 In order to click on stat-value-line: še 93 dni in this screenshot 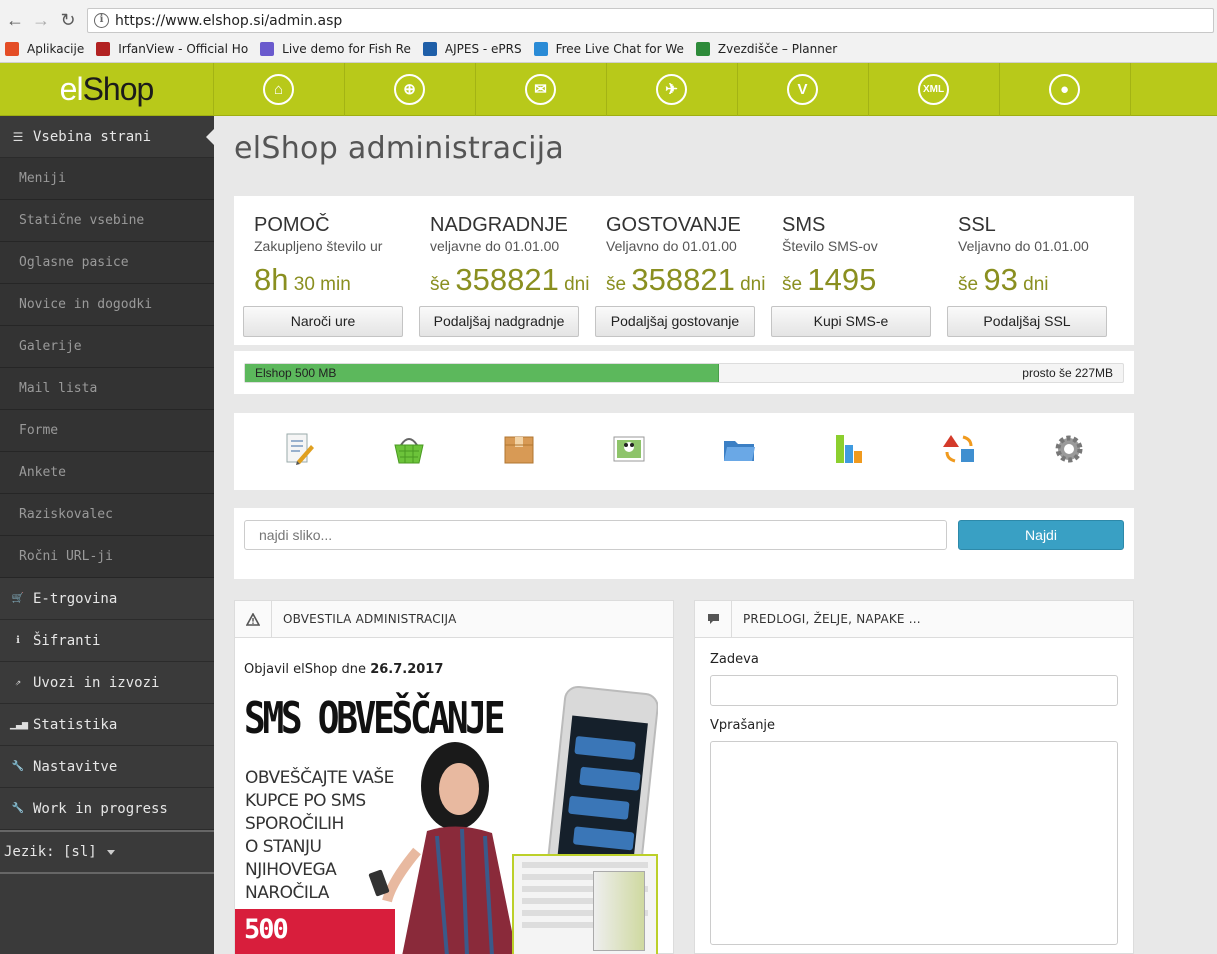, I will do `click(1046, 280)`.